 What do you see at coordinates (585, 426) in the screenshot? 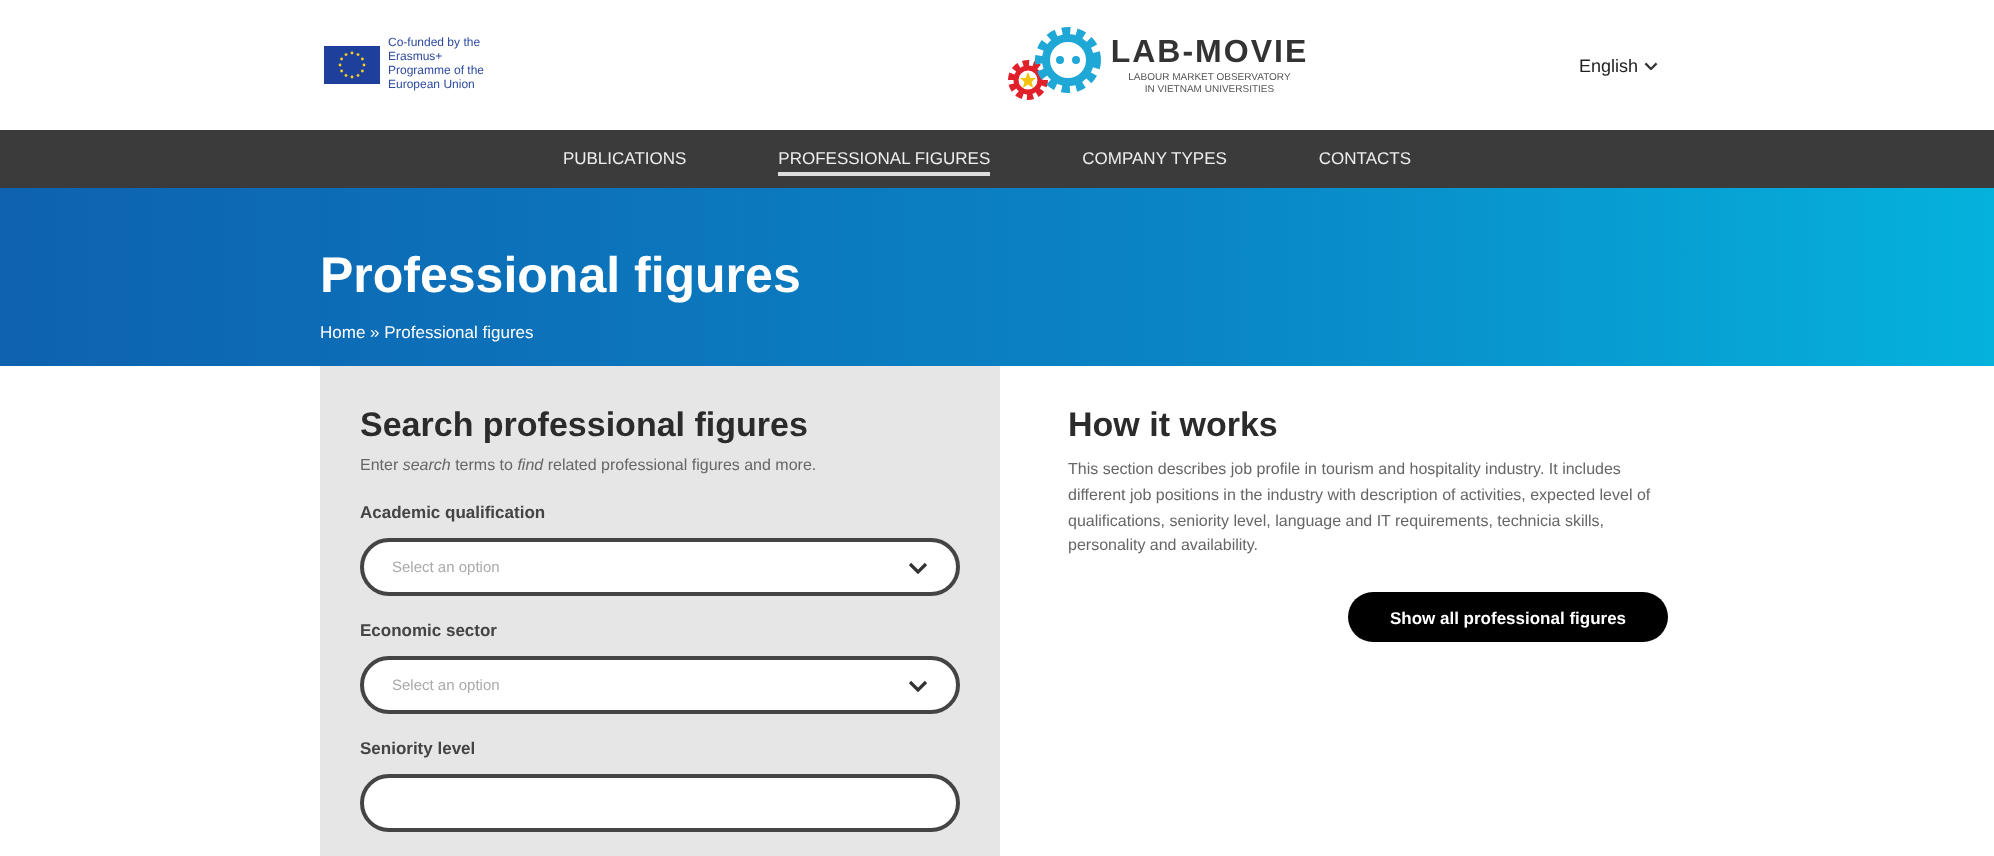
I see `search-title: Search professional figures` at bounding box center [585, 426].